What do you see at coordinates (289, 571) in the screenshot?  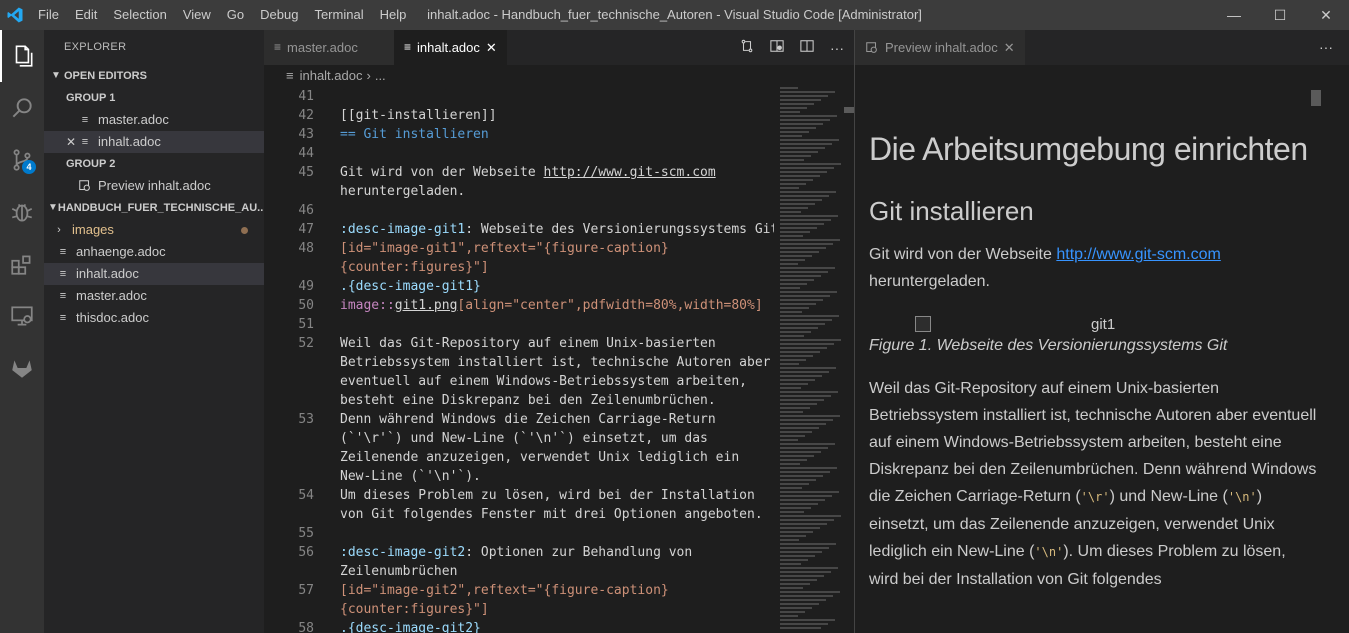 I see `line-number` at bounding box center [289, 571].